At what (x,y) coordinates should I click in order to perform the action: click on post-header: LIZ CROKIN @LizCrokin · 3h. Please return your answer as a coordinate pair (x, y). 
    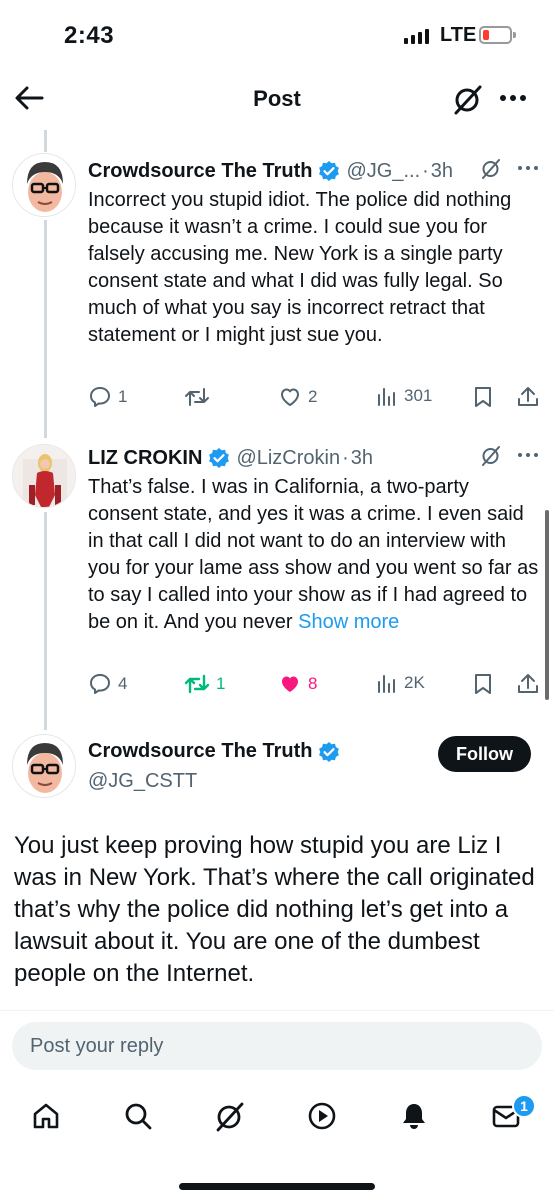
    Looking at the image, I should click on (230, 458).